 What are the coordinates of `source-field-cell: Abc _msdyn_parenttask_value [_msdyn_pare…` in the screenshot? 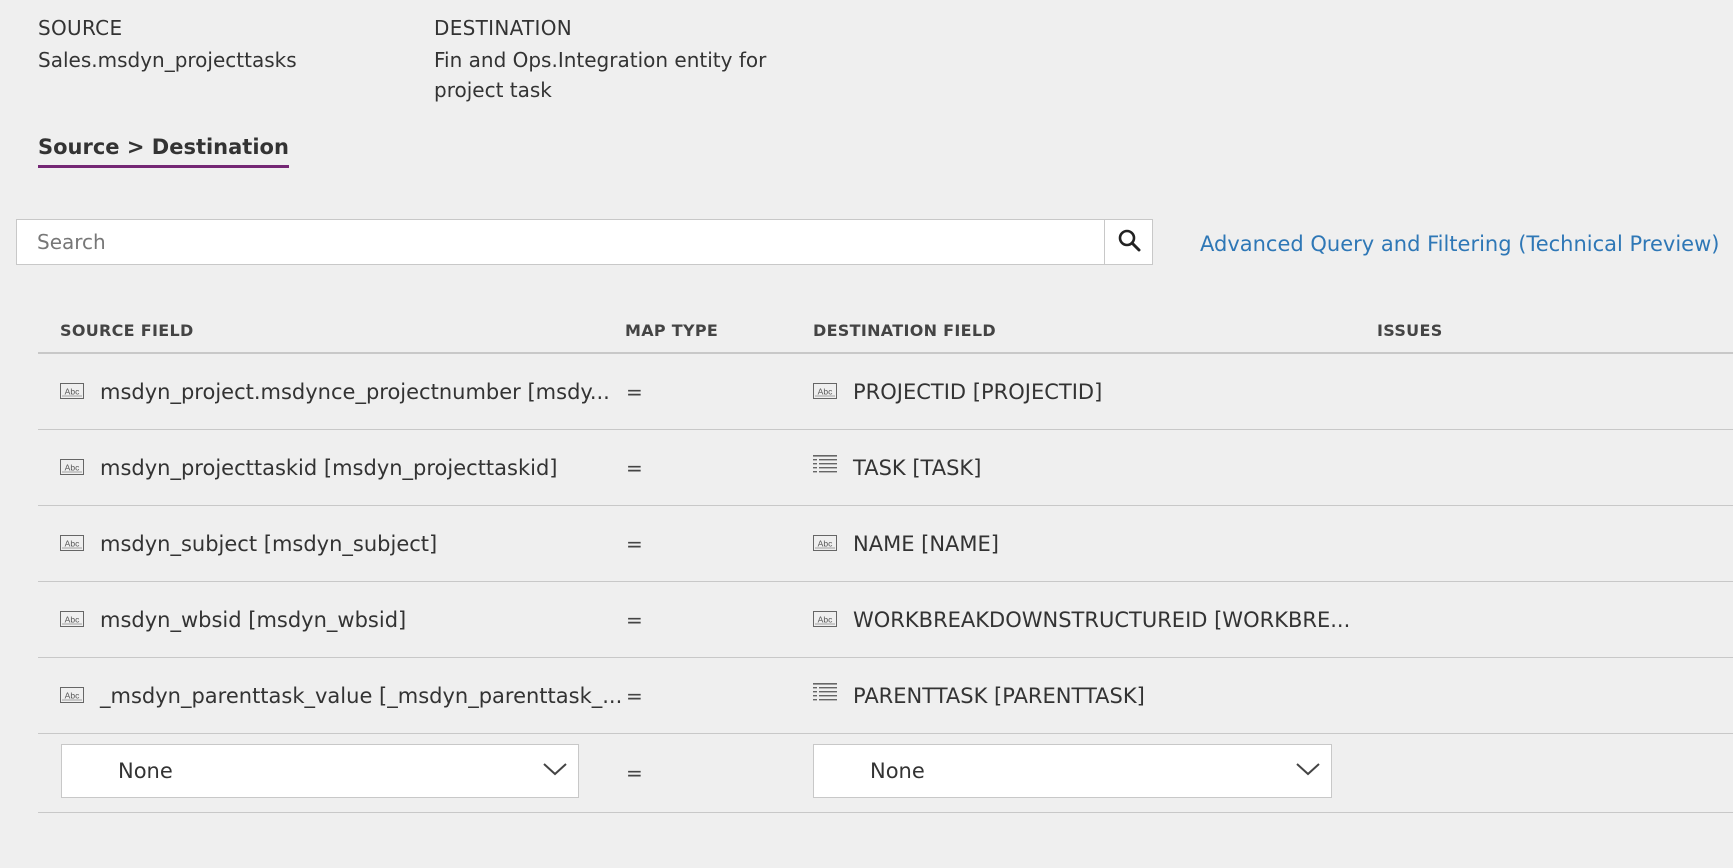 It's located at (341, 695).